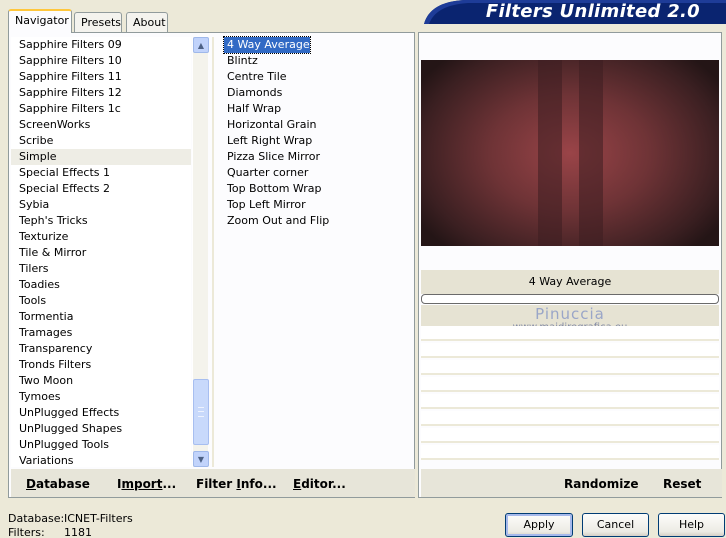  What do you see at coordinates (101, 157) in the screenshot?
I see `category-item: Simple` at bounding box center [101, 157].